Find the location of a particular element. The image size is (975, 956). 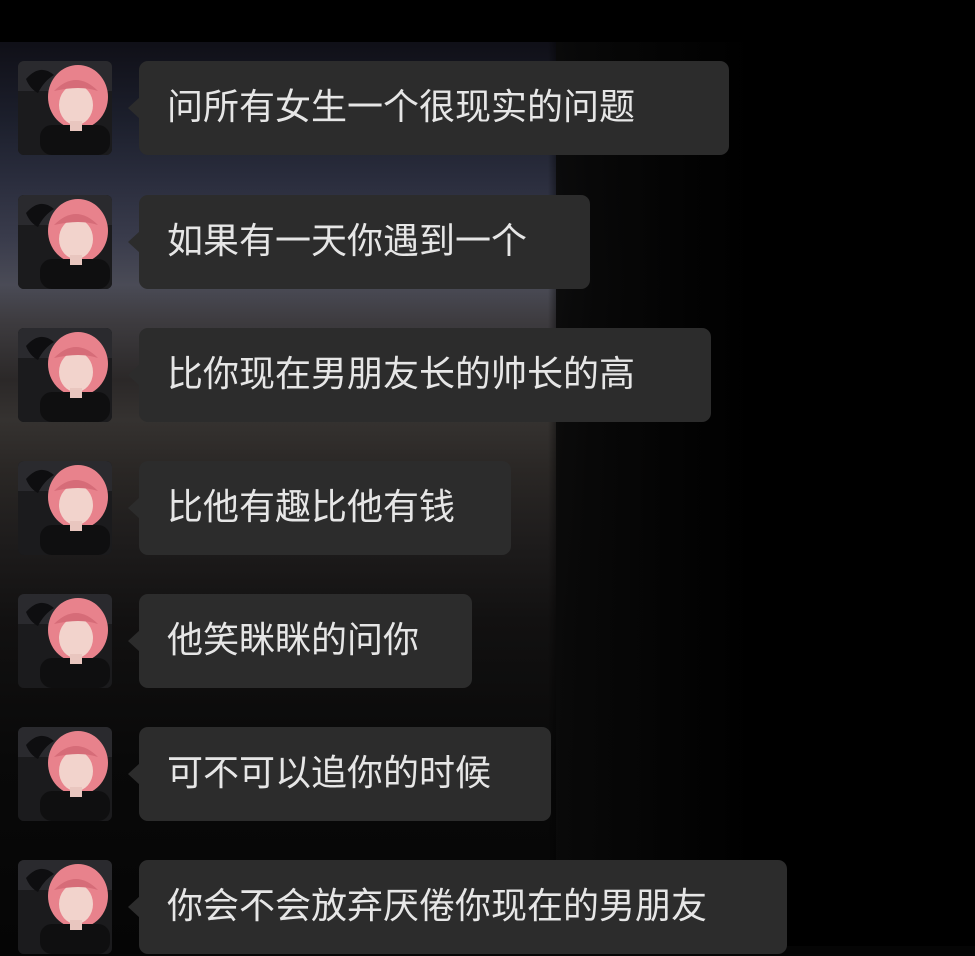

message-bubble: 比他有趣比他有钱 is located at coordinates (319, 508).